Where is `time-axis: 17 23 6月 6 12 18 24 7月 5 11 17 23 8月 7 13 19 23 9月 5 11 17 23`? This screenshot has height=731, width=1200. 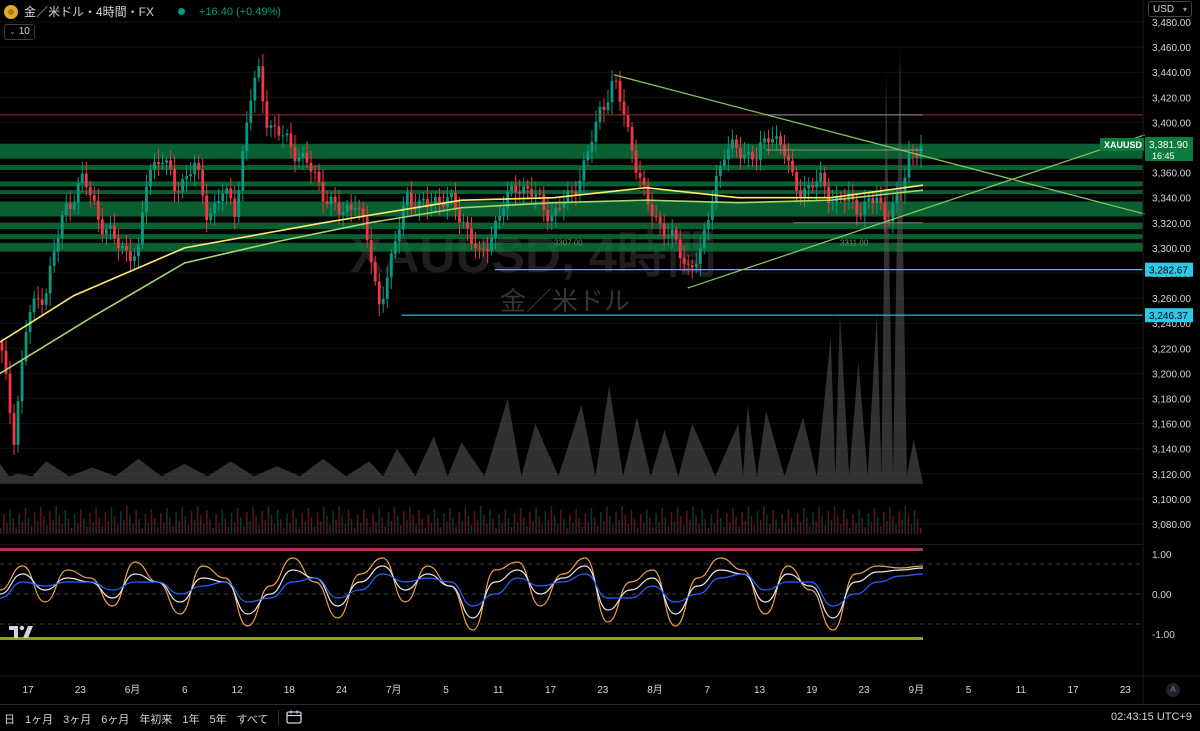
time-axis: 17 23 6月 6 12 18 24 7月 5 11 17 23 8月 7 13 19 23 9月 5 11 17 23 is located at coordinates (600, 685).